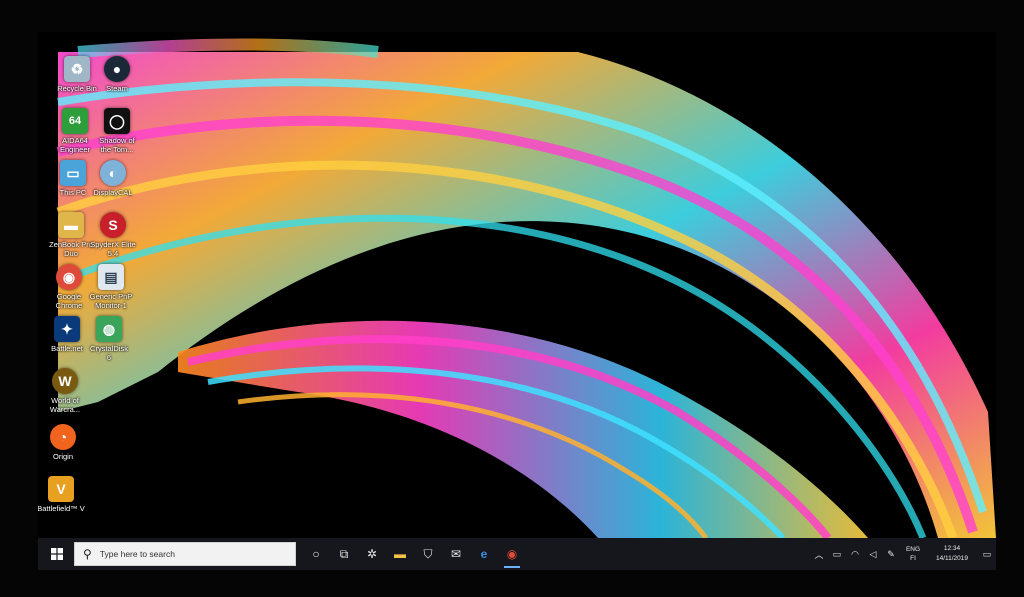  I want to click on clock-date: 14/11/2019, so click(952, 558).